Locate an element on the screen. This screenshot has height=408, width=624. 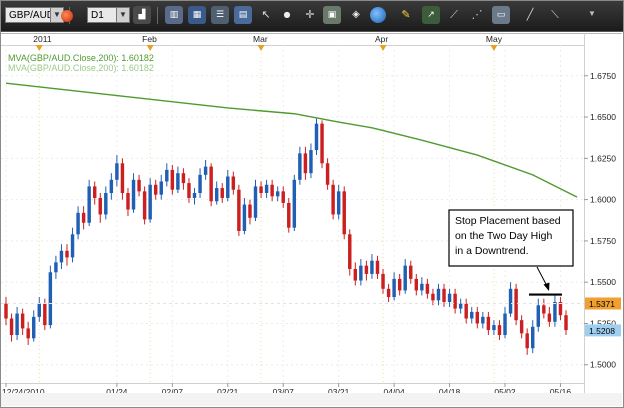
crosshair-icon: ✛ is located at coordinates (310, 15).